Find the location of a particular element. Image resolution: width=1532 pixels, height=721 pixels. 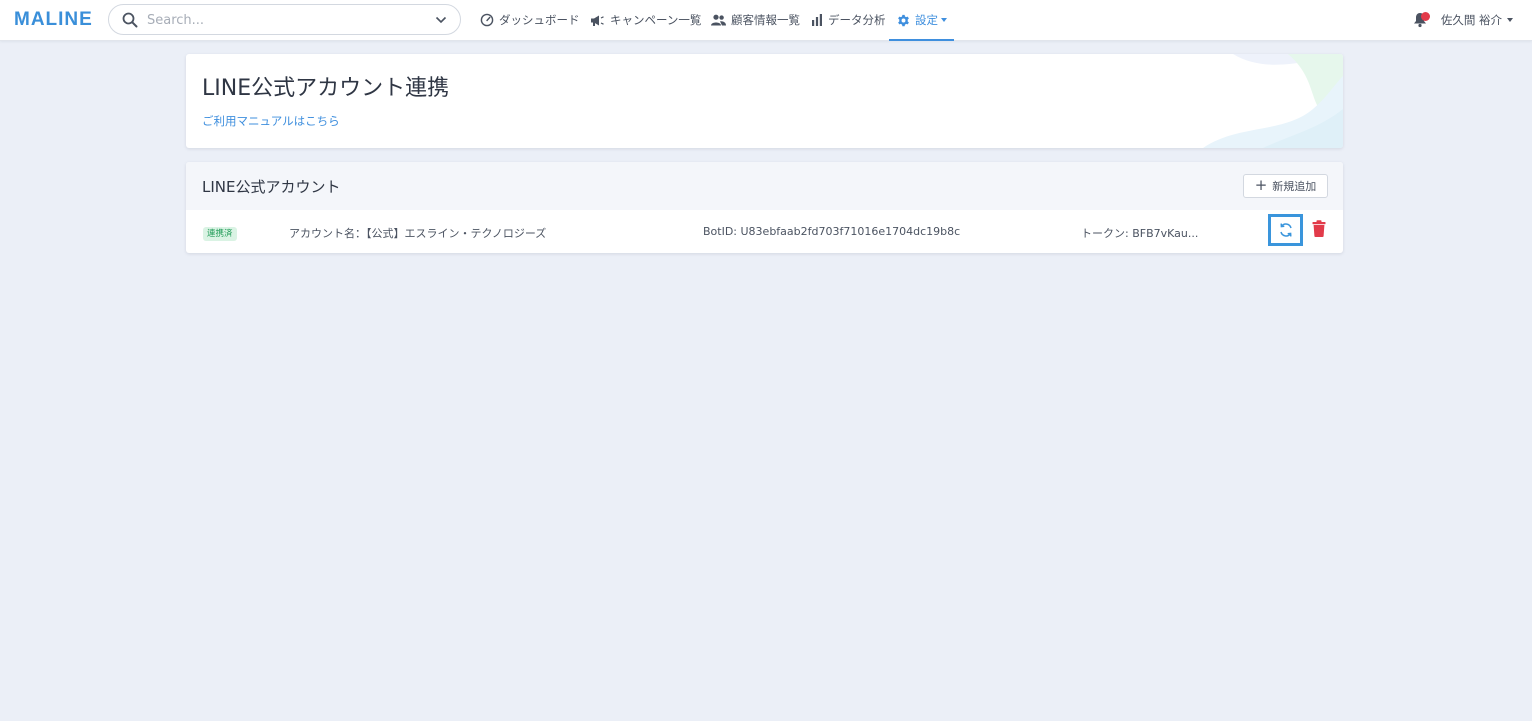

maline-logo: MALINE is located at coordinates (53, 20).